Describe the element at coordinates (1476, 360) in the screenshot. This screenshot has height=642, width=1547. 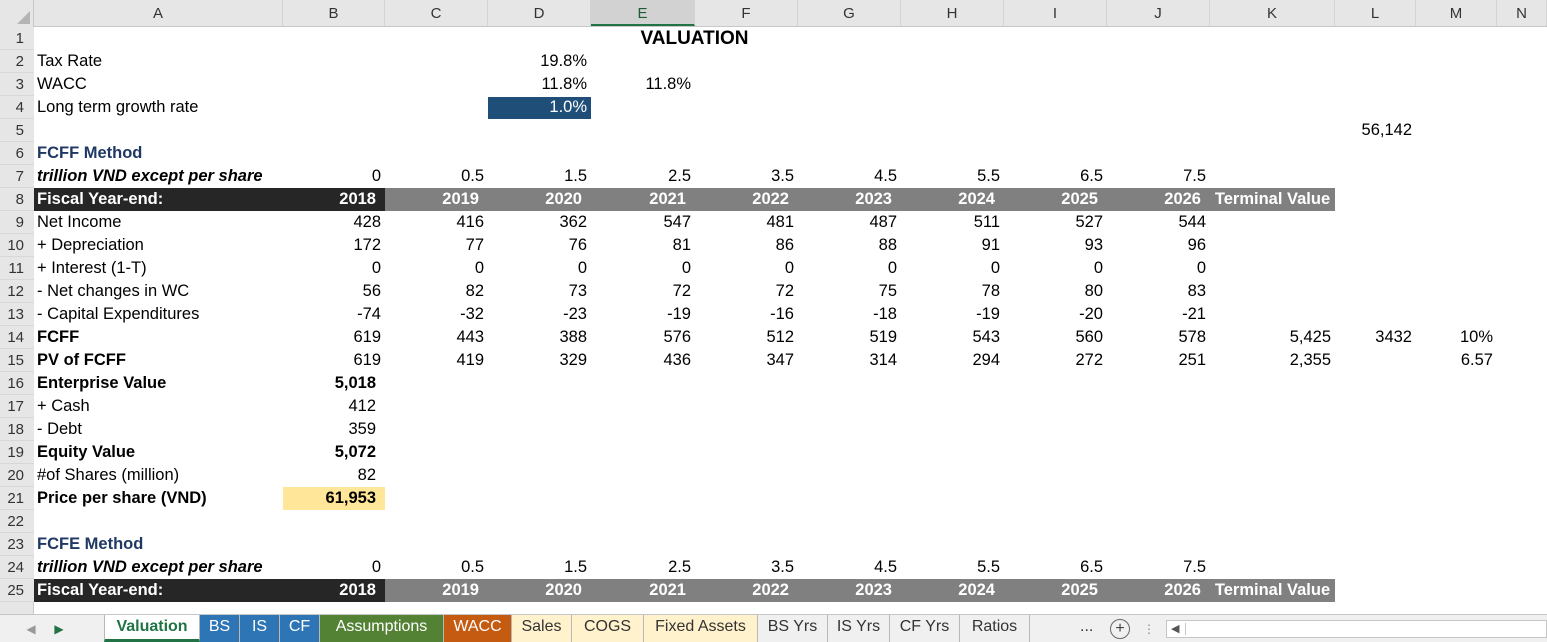
I see `m-column-cell: 6.57` at that location.